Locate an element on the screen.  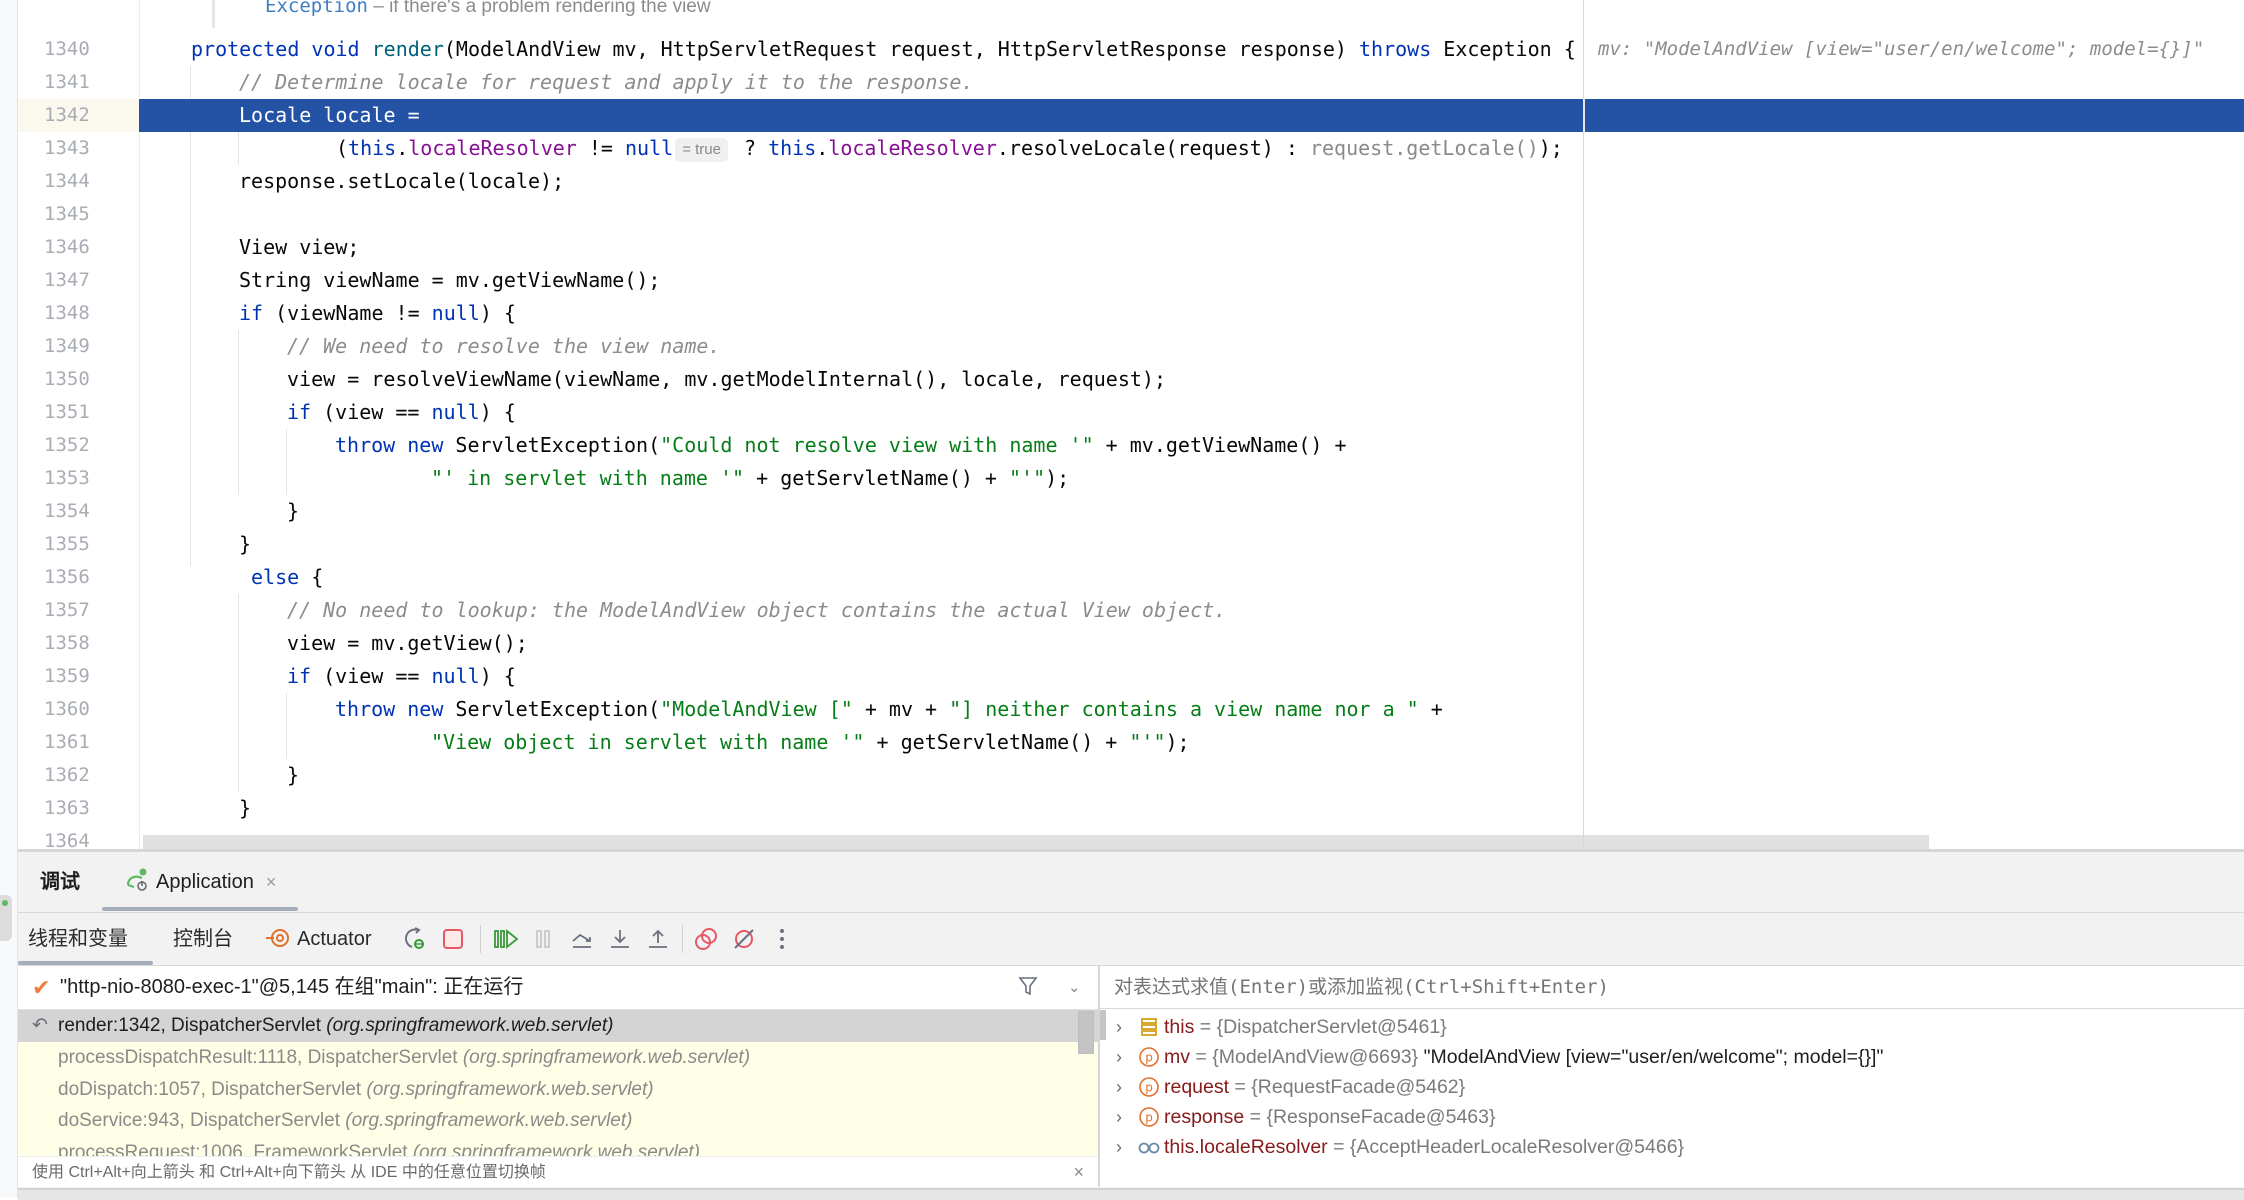
mute-breakpoints-icon is located at coordinates (744, 939).